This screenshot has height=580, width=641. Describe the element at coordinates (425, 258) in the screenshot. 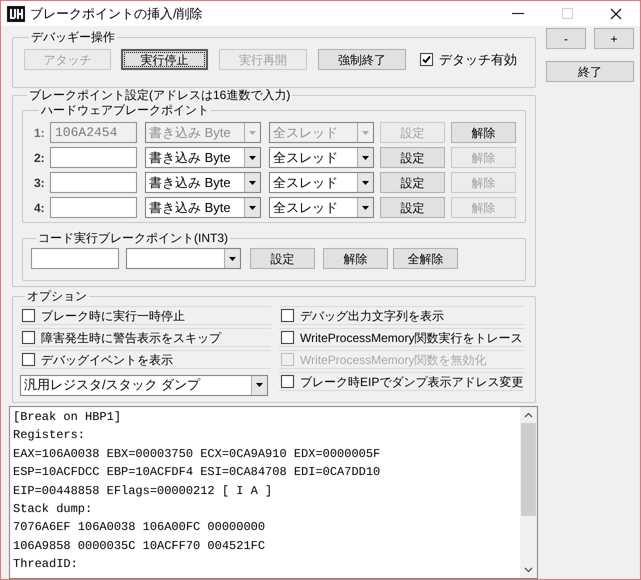

I see `button: 全解除` at that location.